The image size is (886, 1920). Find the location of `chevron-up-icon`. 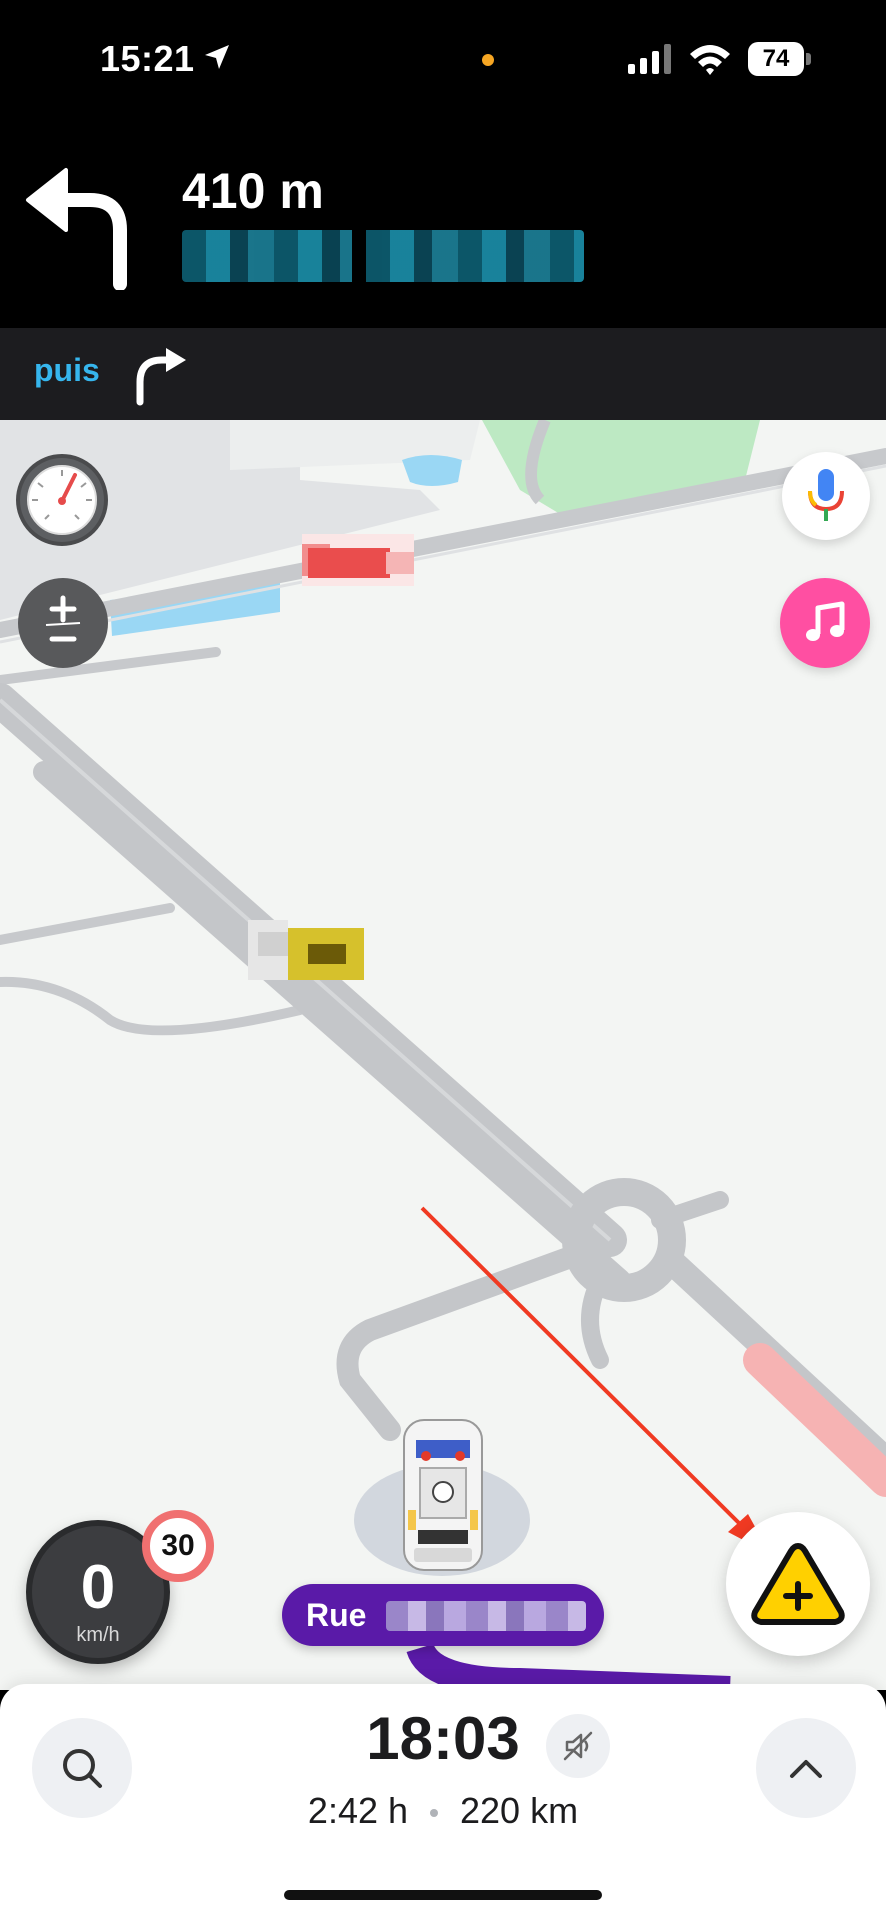

chevron-up-icon is located at coordinates (806, 1769).